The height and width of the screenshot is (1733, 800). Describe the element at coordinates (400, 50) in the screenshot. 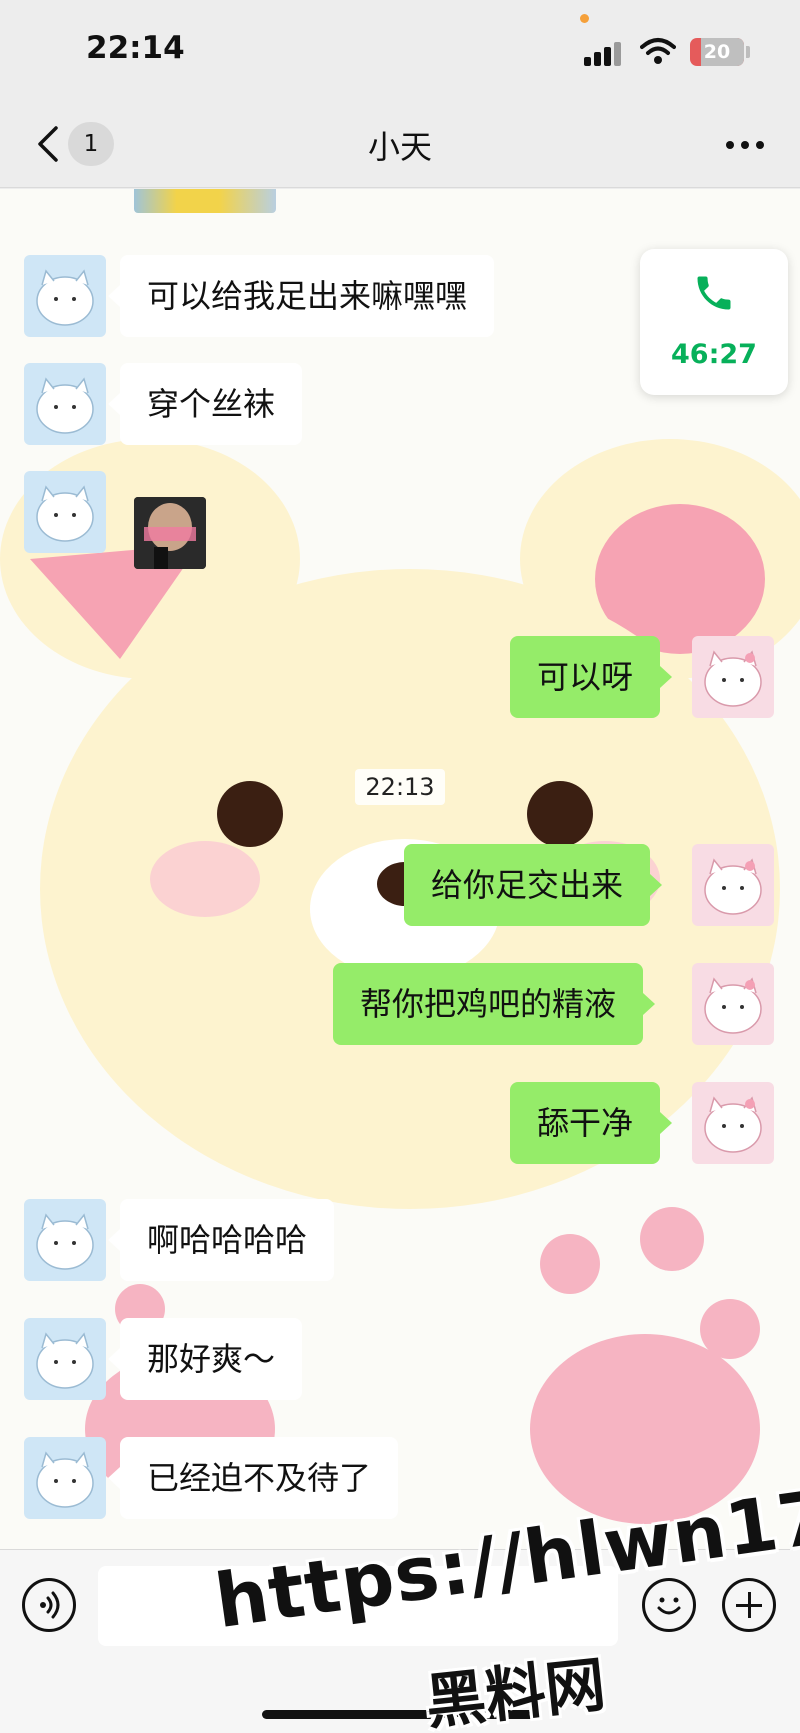

I see `status-bar: 22:14 20` at that location.